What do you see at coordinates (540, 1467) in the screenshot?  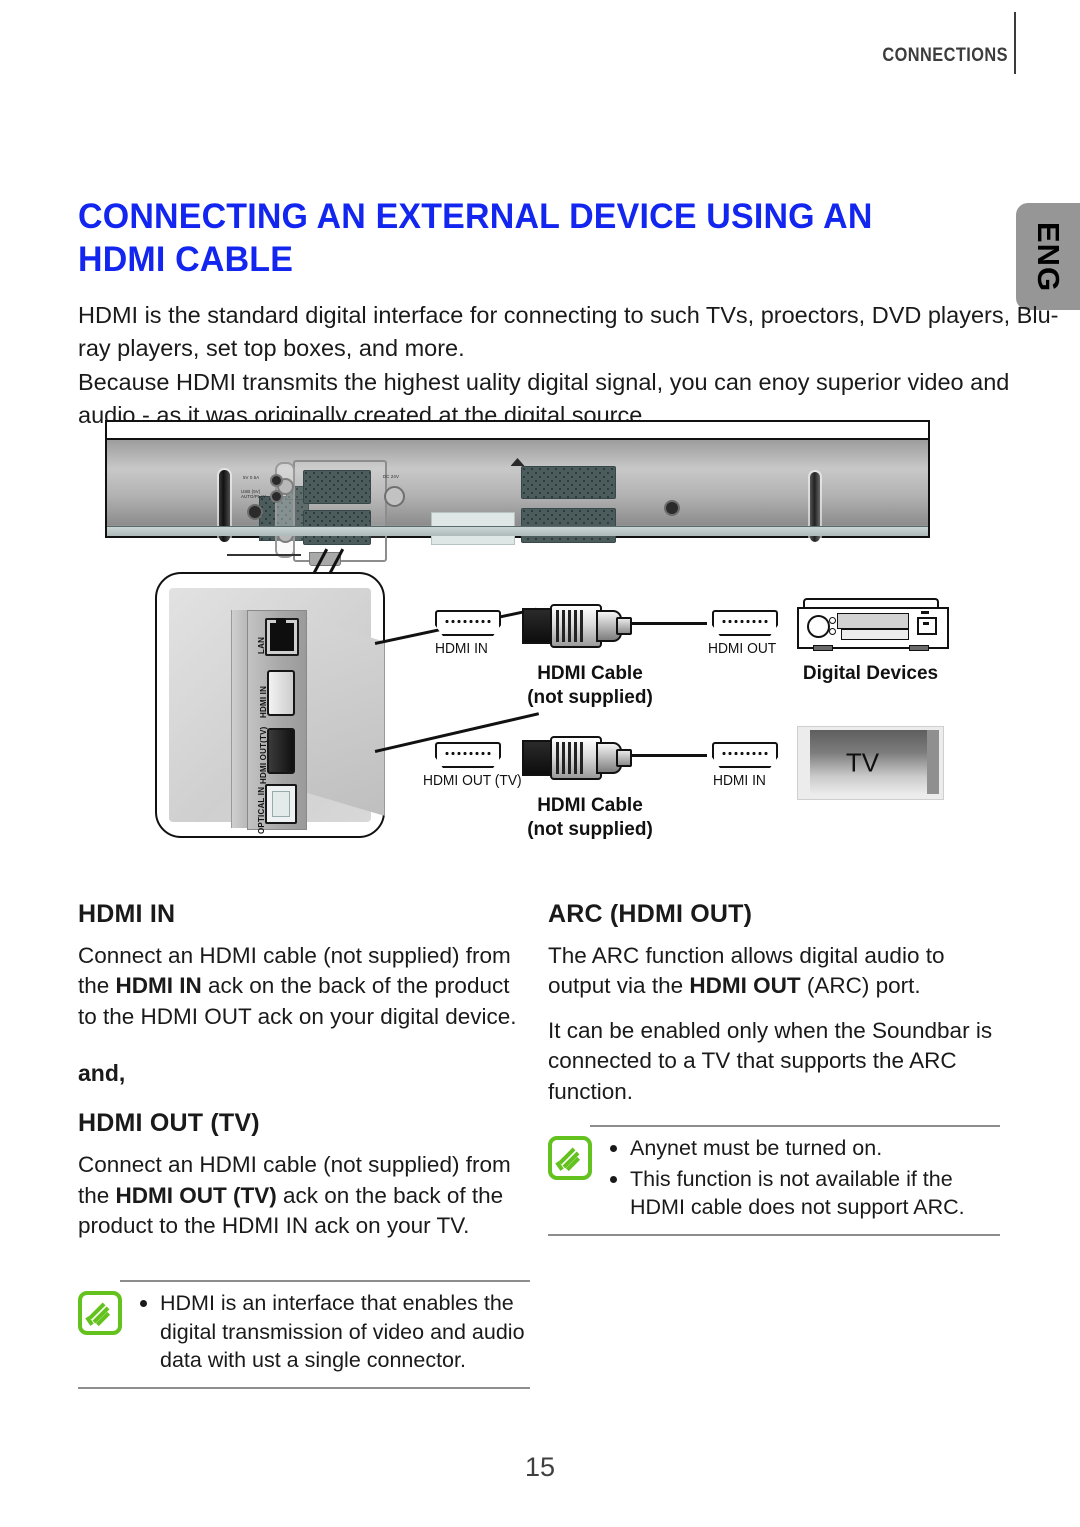 I see `page-number: 15` at bounding box center [540, 1467].